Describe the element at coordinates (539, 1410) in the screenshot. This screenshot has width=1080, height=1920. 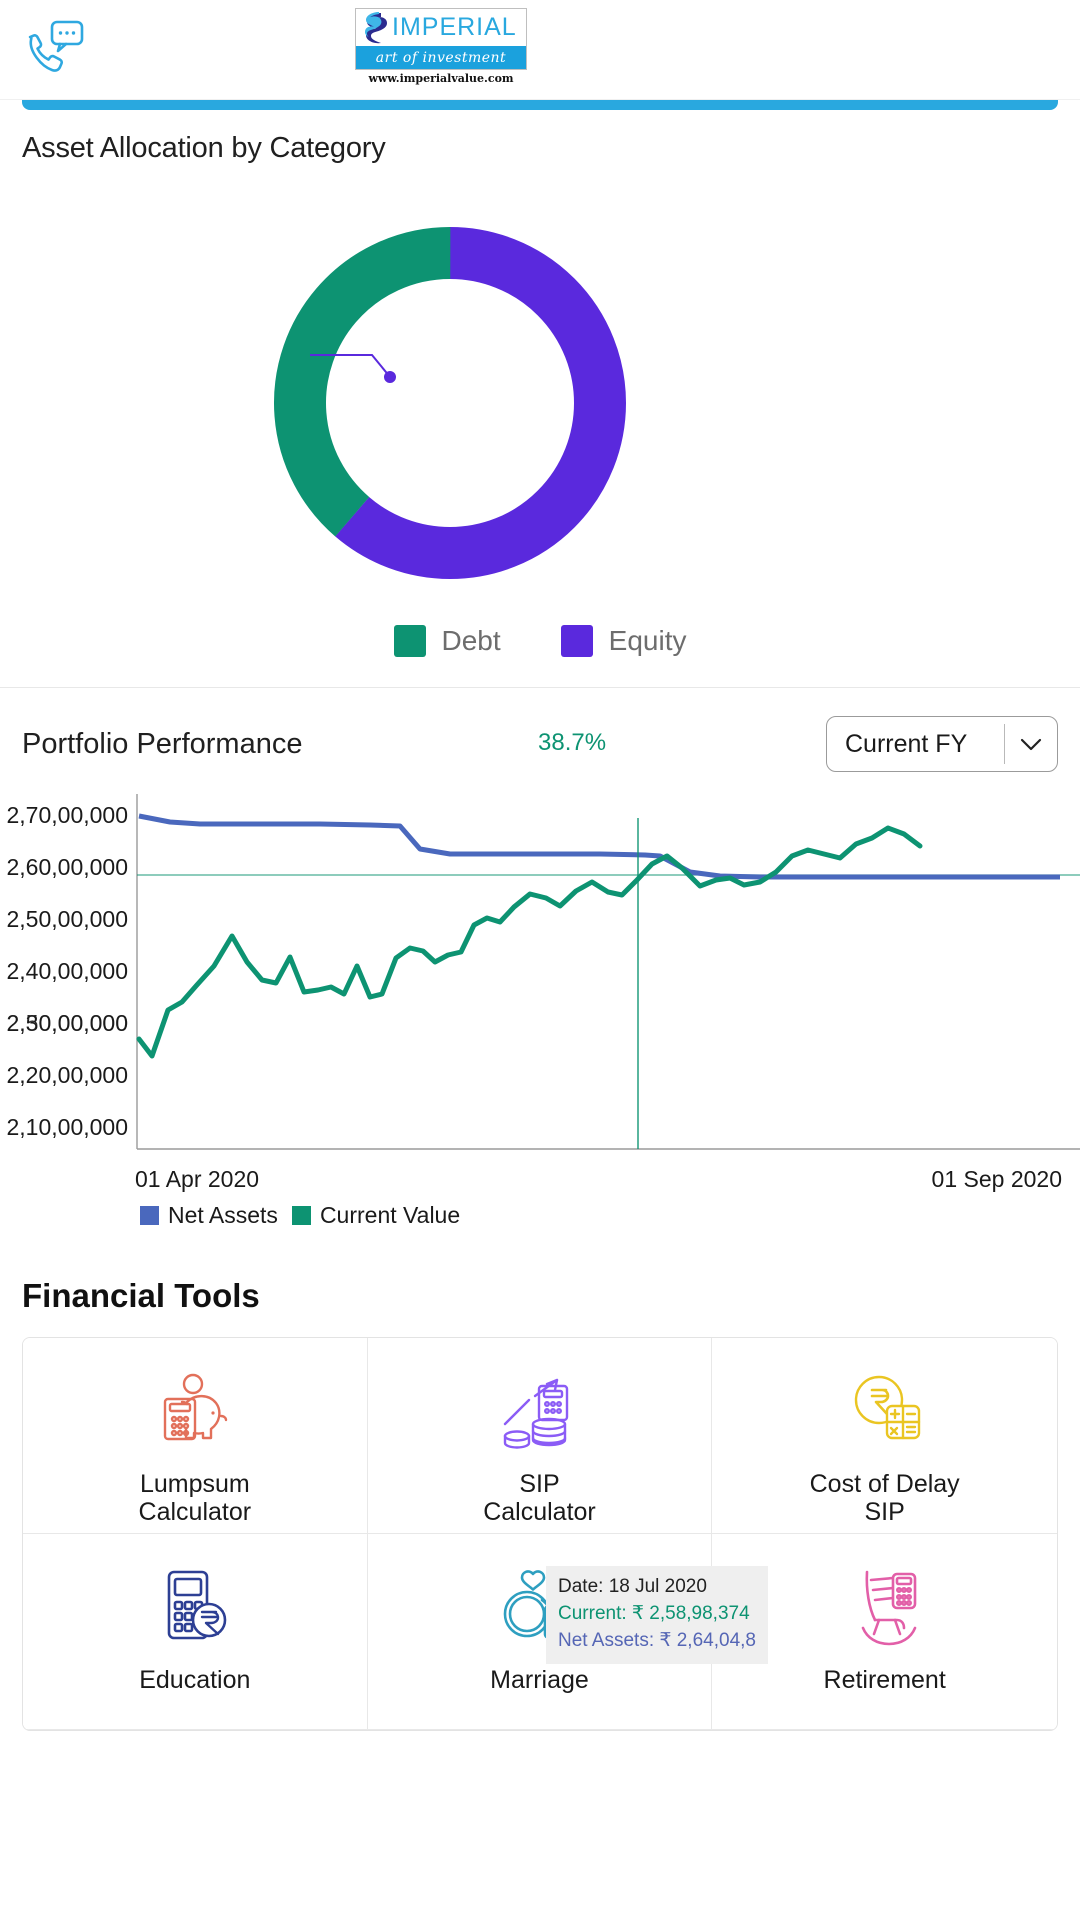
I see `coins-growth-calculator-icon` at that location.